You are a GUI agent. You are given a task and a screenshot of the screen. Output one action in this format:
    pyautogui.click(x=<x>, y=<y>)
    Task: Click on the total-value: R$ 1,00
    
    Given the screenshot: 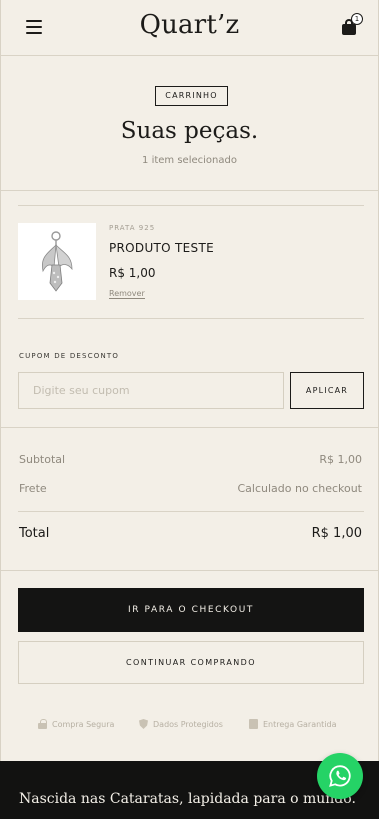 What is the action you would take?
    pyautogui.click(x=336, y=533)
    